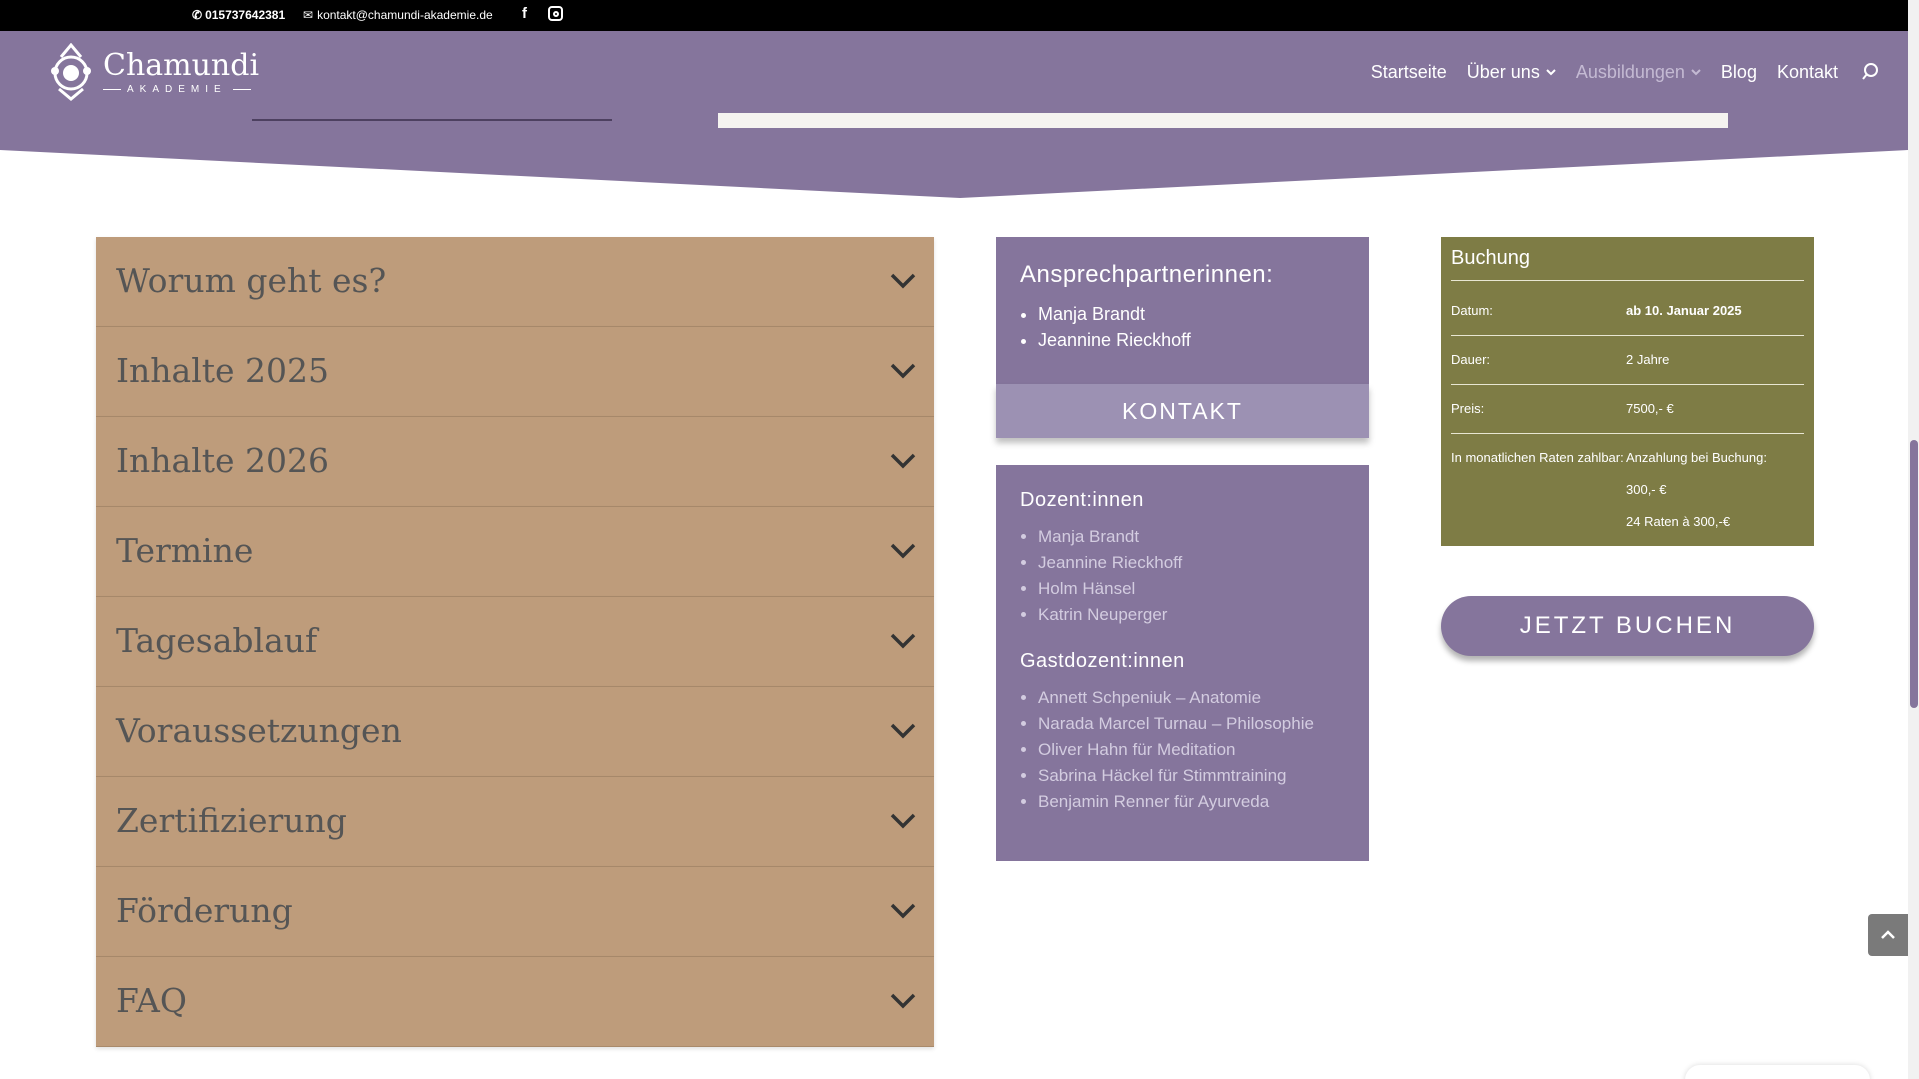 The height and width of the screenshot is (1079, 1919). Describe the element at coordinates (1468, 408) in the screenshot. I see `booking-label: Preis:` at that location.